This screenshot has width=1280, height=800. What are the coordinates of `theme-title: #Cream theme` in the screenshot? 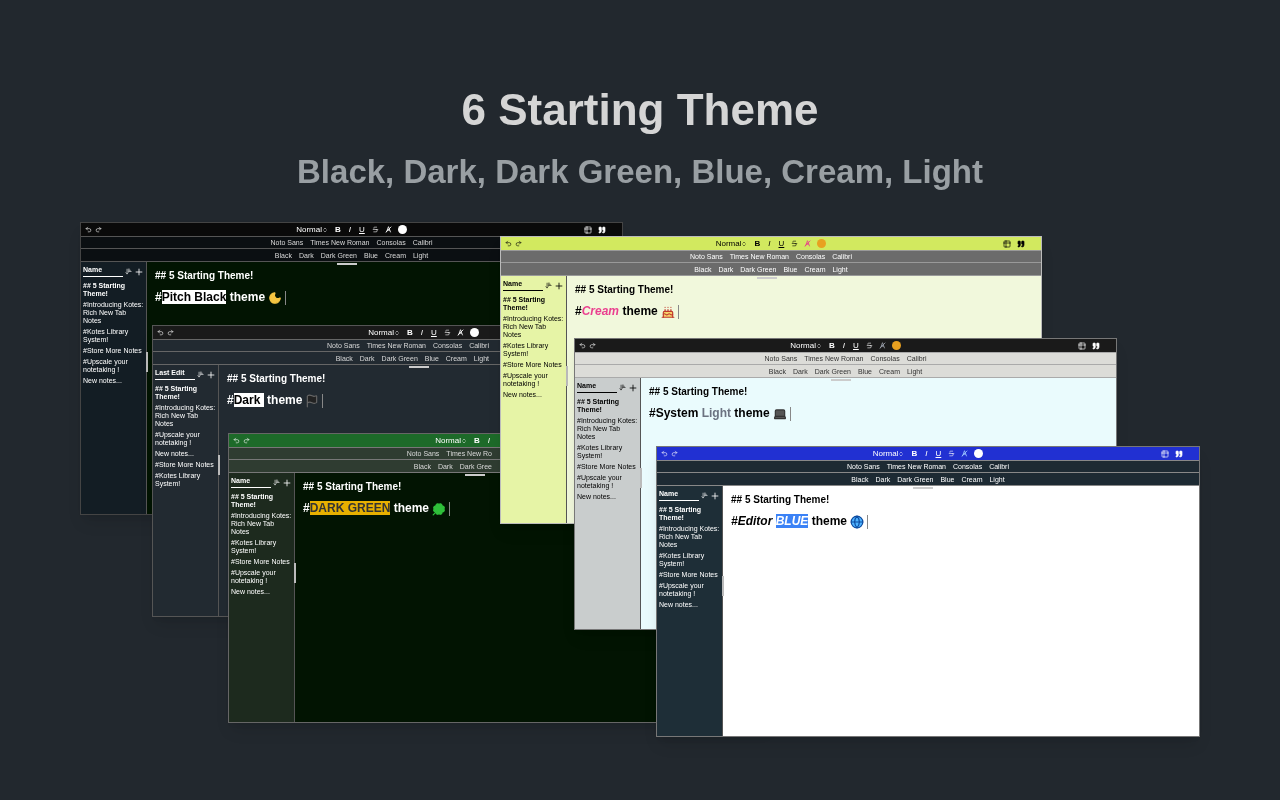 It's located at (616, 311).